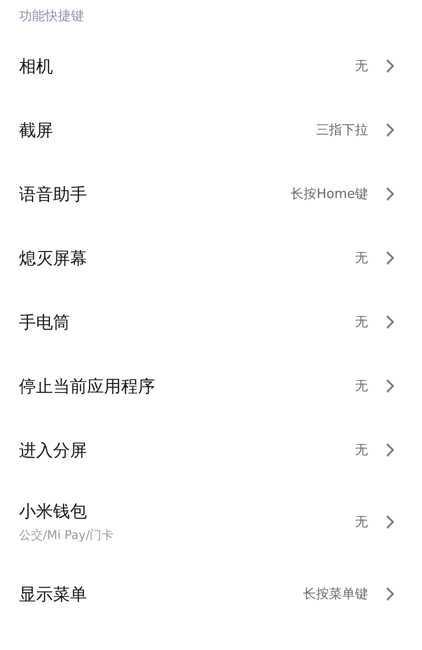 This screenshot has height=650, width=422. Describe the element at coordinates (87, 387) in the screenshot. I see `row-label: 停止当前应用程序` at that location.